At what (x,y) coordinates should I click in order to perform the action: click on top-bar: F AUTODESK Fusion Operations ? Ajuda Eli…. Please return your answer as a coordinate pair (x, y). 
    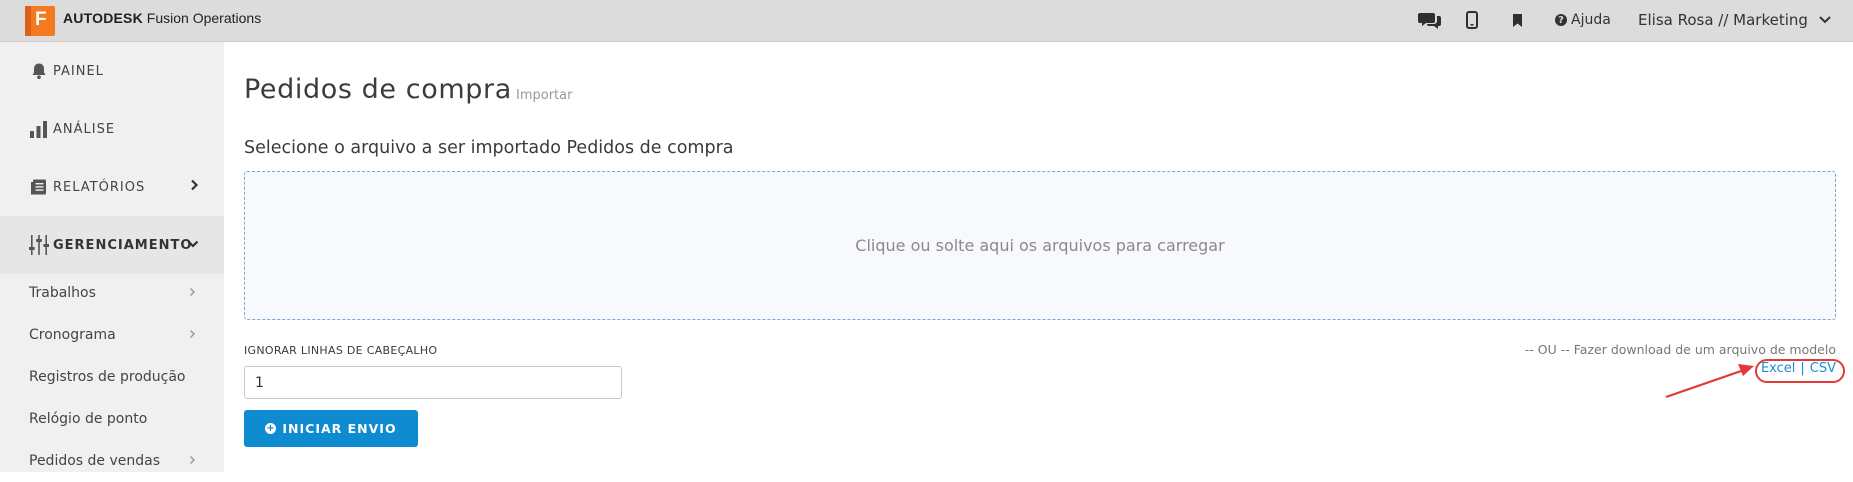
    Looking at the image, I should click on (926, 21).